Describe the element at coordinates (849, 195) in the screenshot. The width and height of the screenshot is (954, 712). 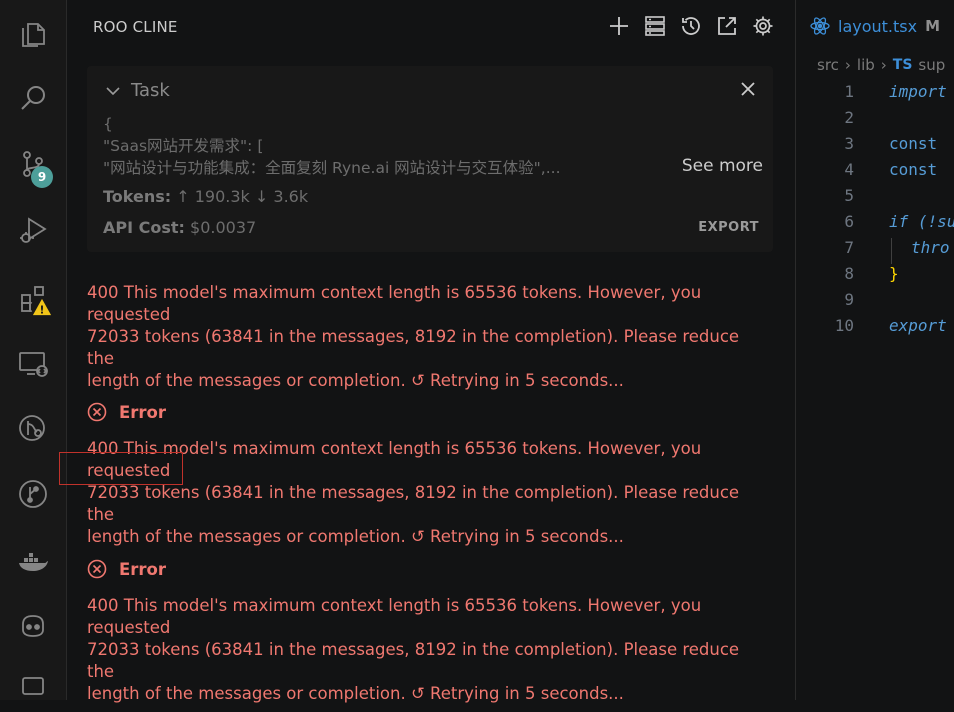
I see `line-number: 5` at that location.